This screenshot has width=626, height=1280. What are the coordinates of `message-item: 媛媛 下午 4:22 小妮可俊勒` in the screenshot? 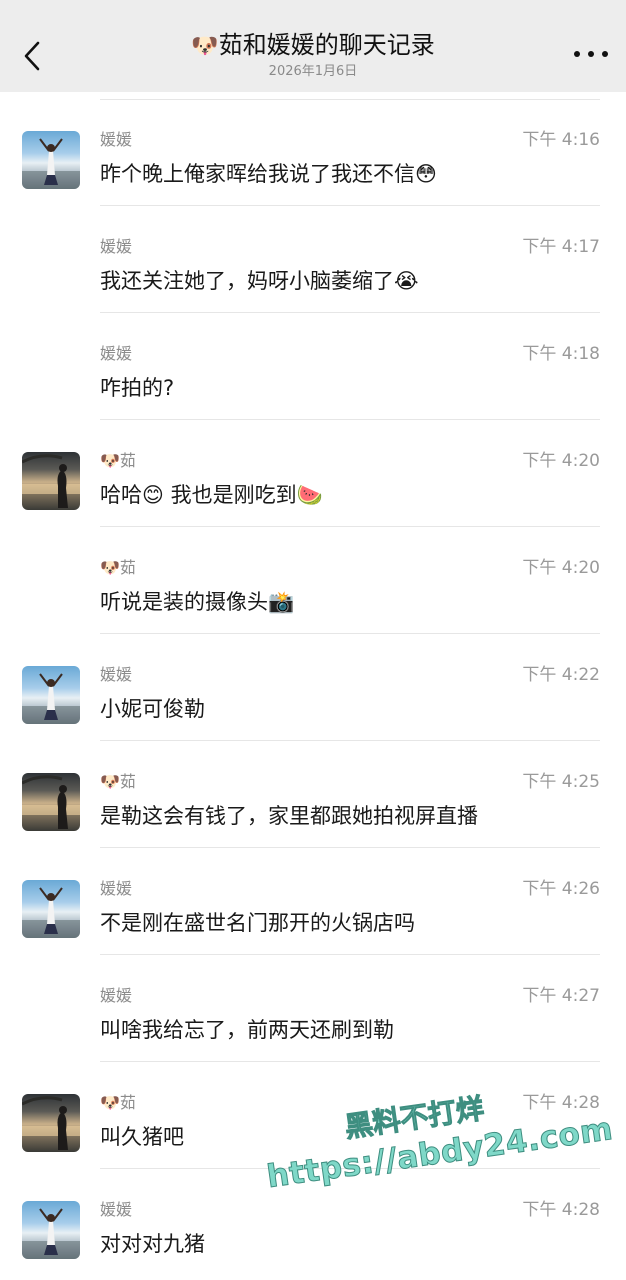 It's located at (313, 687).